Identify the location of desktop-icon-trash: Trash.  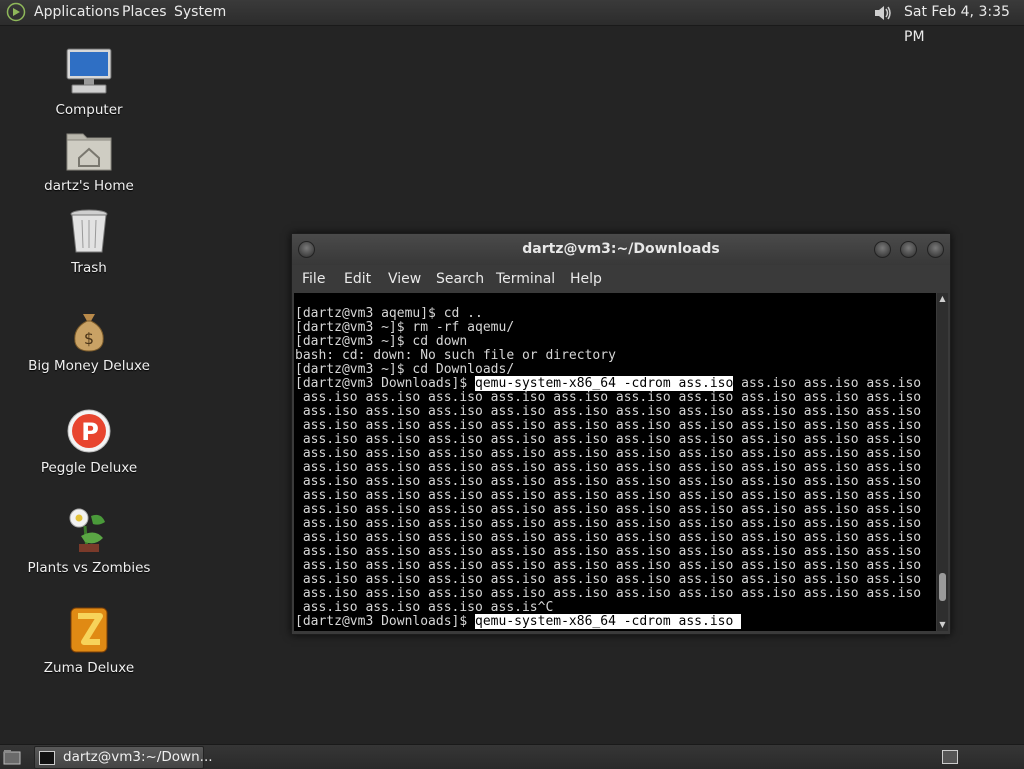
(89, 242).